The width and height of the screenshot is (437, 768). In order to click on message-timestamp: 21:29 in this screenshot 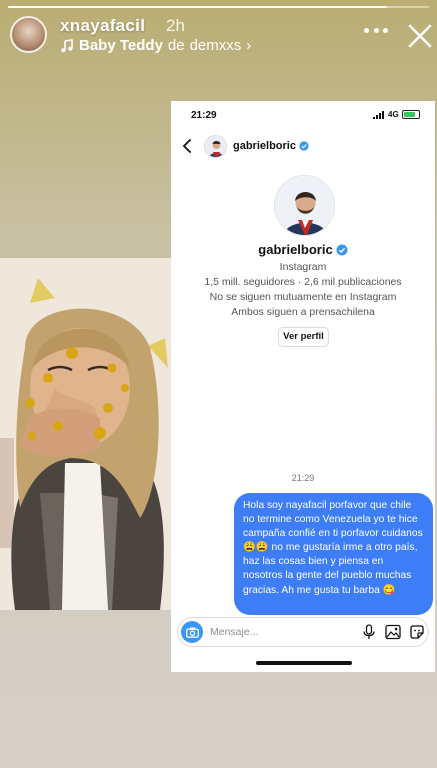, I will do `click(303, 478)`.